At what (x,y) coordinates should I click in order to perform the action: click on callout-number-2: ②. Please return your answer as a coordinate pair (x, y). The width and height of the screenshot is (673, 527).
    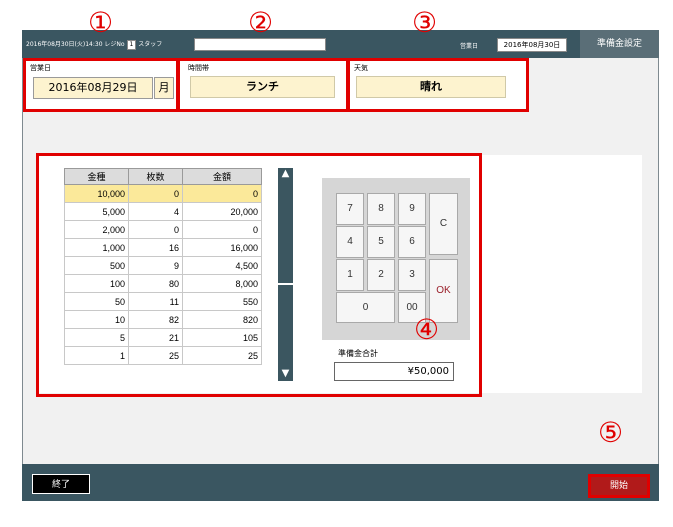
    Looking at the image, I should click on (261, 22).